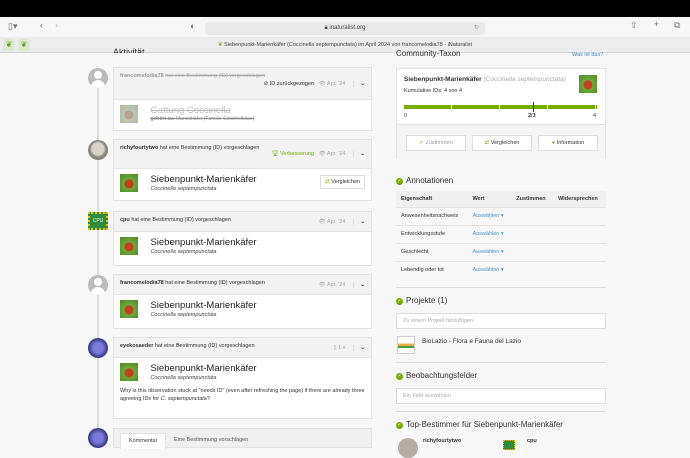  Describe the element at coordinates (98, 221) in the screenshot. I see `cpu-avatar: CPU` at that location.